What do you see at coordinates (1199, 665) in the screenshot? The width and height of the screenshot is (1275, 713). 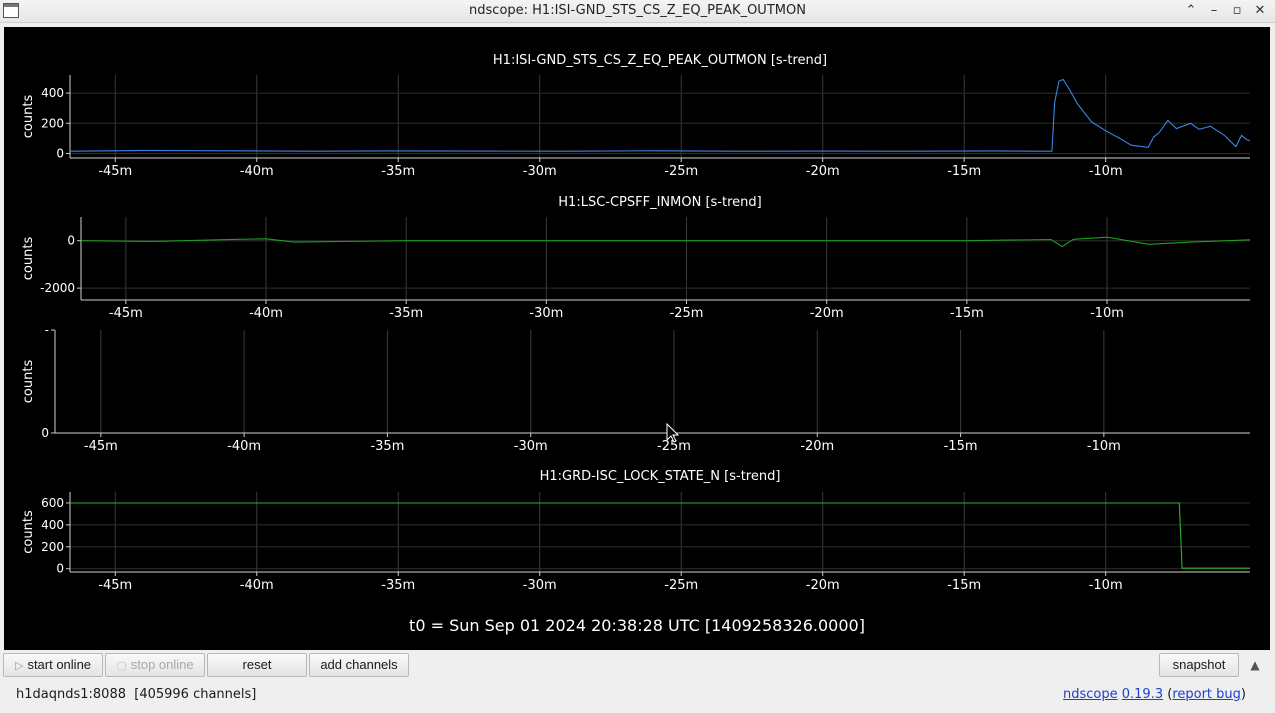 I see `snapshot-button: snapshot` at bounding box center [1199, 665].